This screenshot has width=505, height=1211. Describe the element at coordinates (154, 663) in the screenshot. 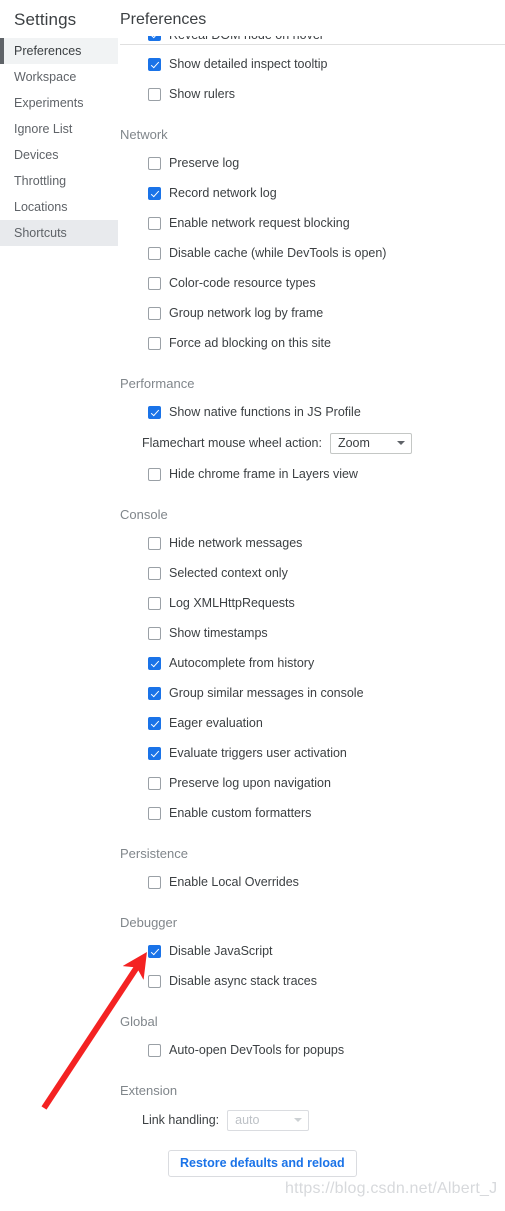

I see `checkbox-autocomplete-from-history` at that location.